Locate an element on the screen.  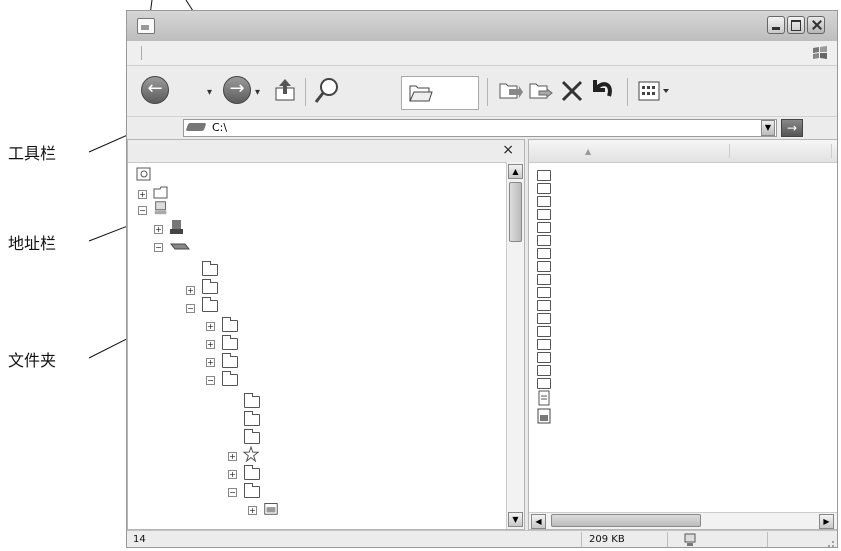
back-dropdown: ▾ is located at coordinates (209, 102).